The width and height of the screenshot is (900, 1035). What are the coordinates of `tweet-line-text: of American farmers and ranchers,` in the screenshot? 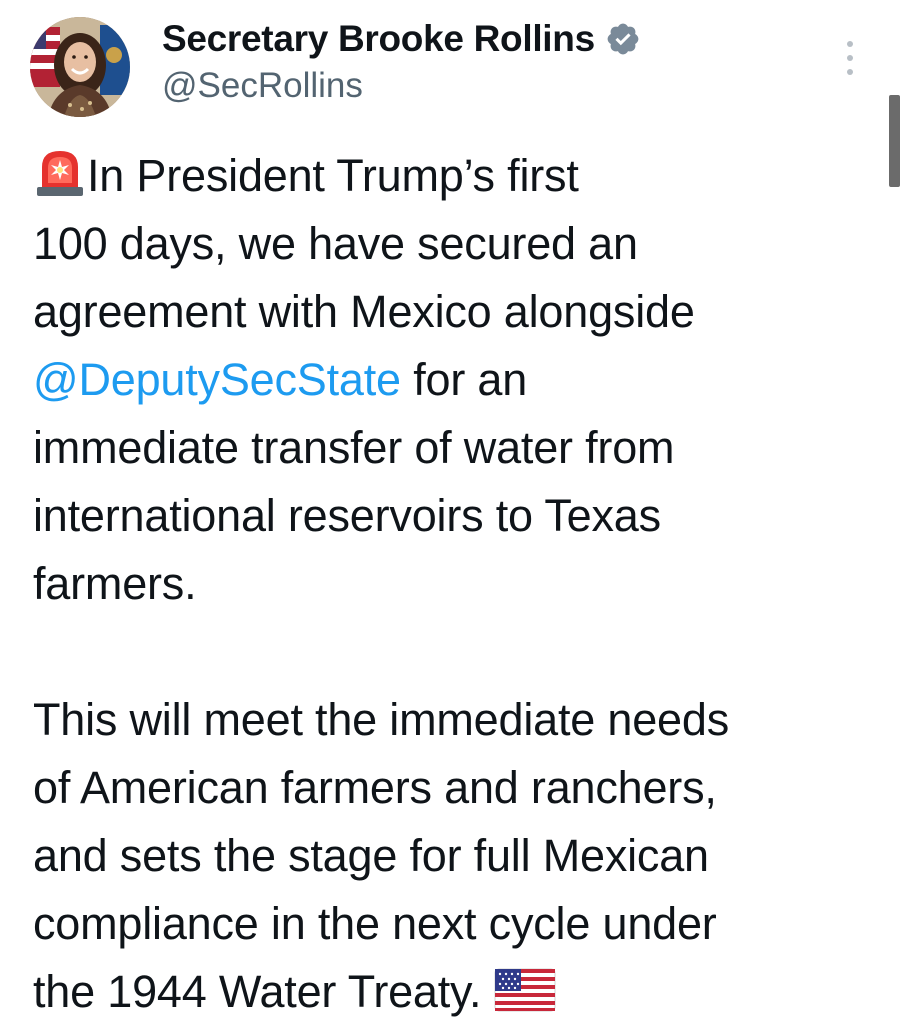 It's located at (375, 787).